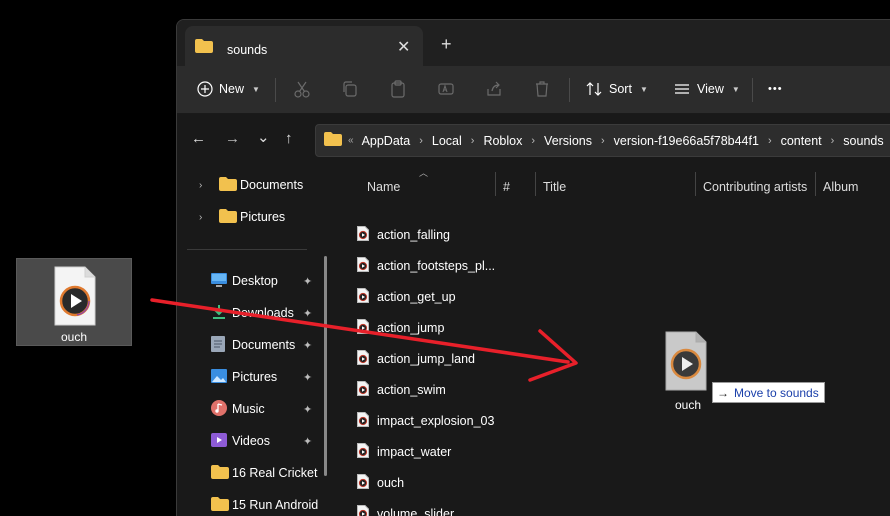  Describe the element at coordinates (400, 328) in the screenshot. I see `file-row: action_jump` at that location.